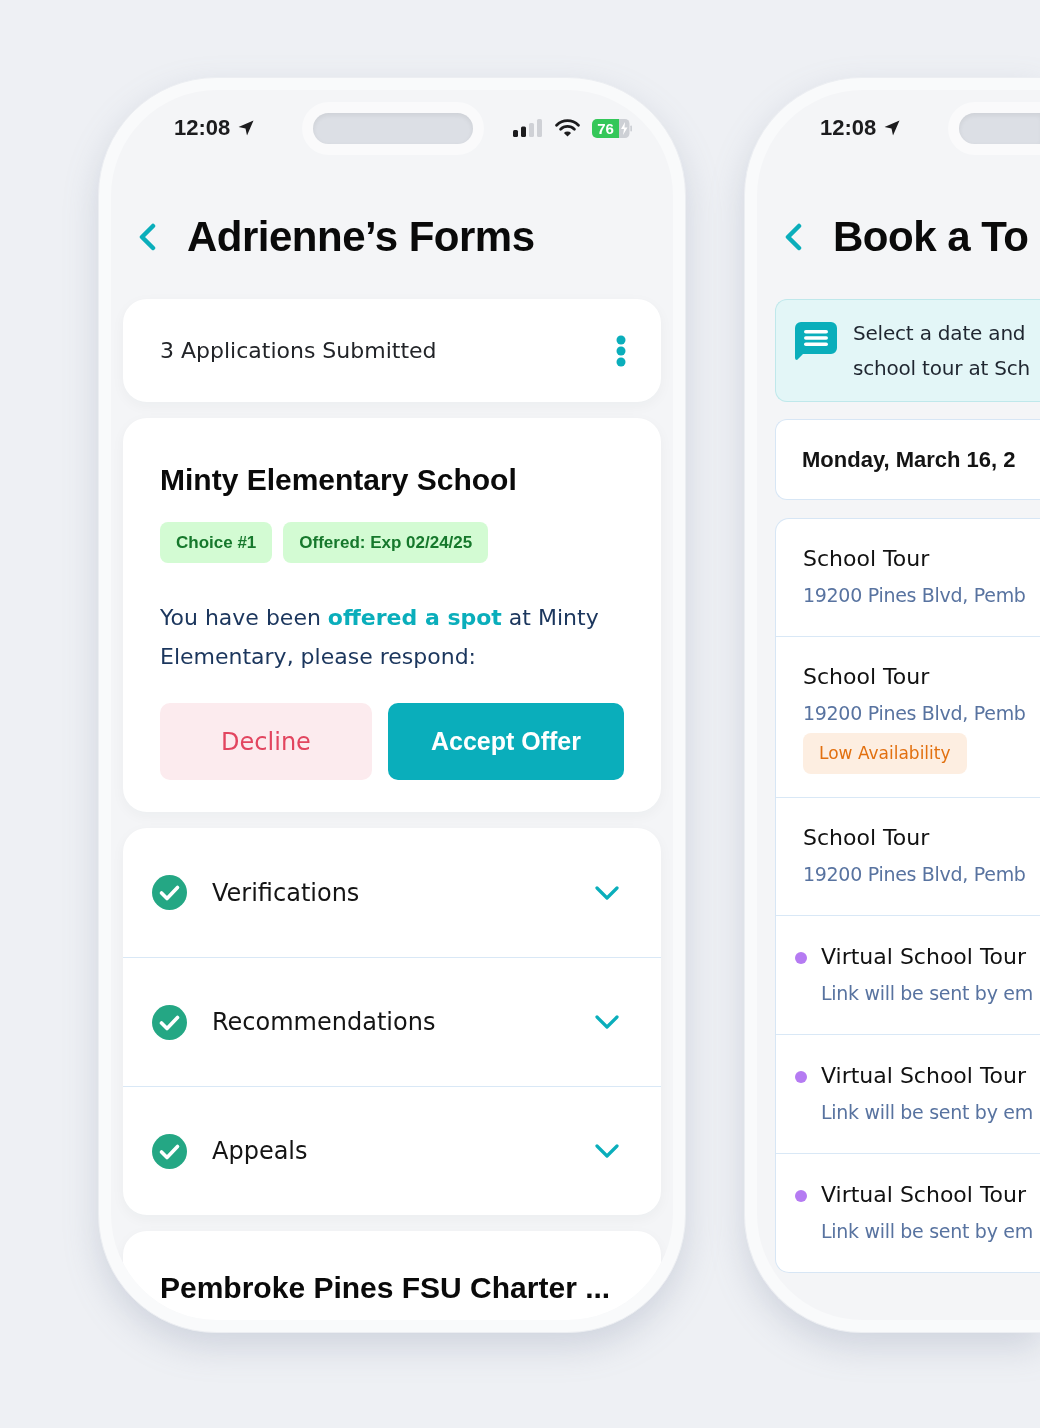 The height and width of the screenshot is (1428, 1040). I want to click on applications-count: 3 Applications Submitted, so click(298, 350).